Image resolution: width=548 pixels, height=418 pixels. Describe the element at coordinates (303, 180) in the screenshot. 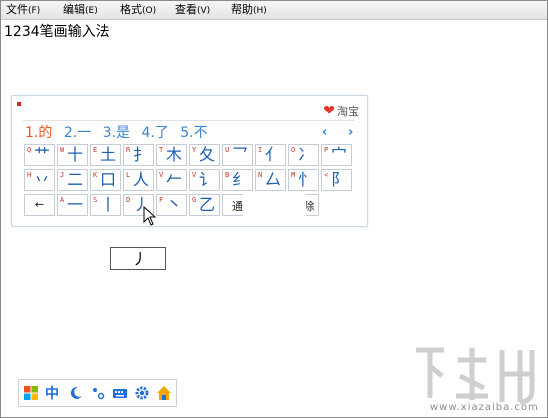

I see `ime-key: M忄` at that location.